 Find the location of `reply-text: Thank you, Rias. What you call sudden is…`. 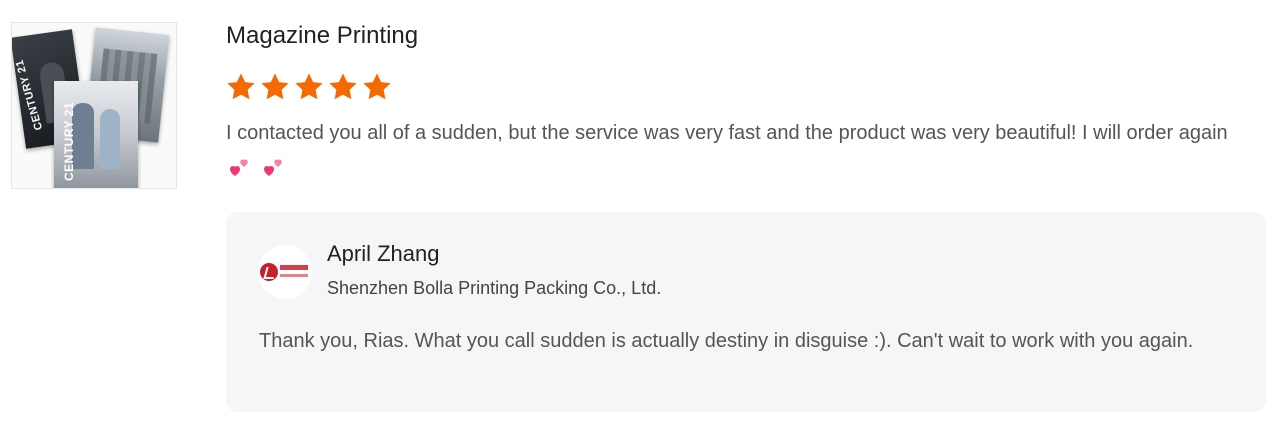

reply-text: Thank you, Rias. What you call sudden is… is located at coordinates (726, 341).